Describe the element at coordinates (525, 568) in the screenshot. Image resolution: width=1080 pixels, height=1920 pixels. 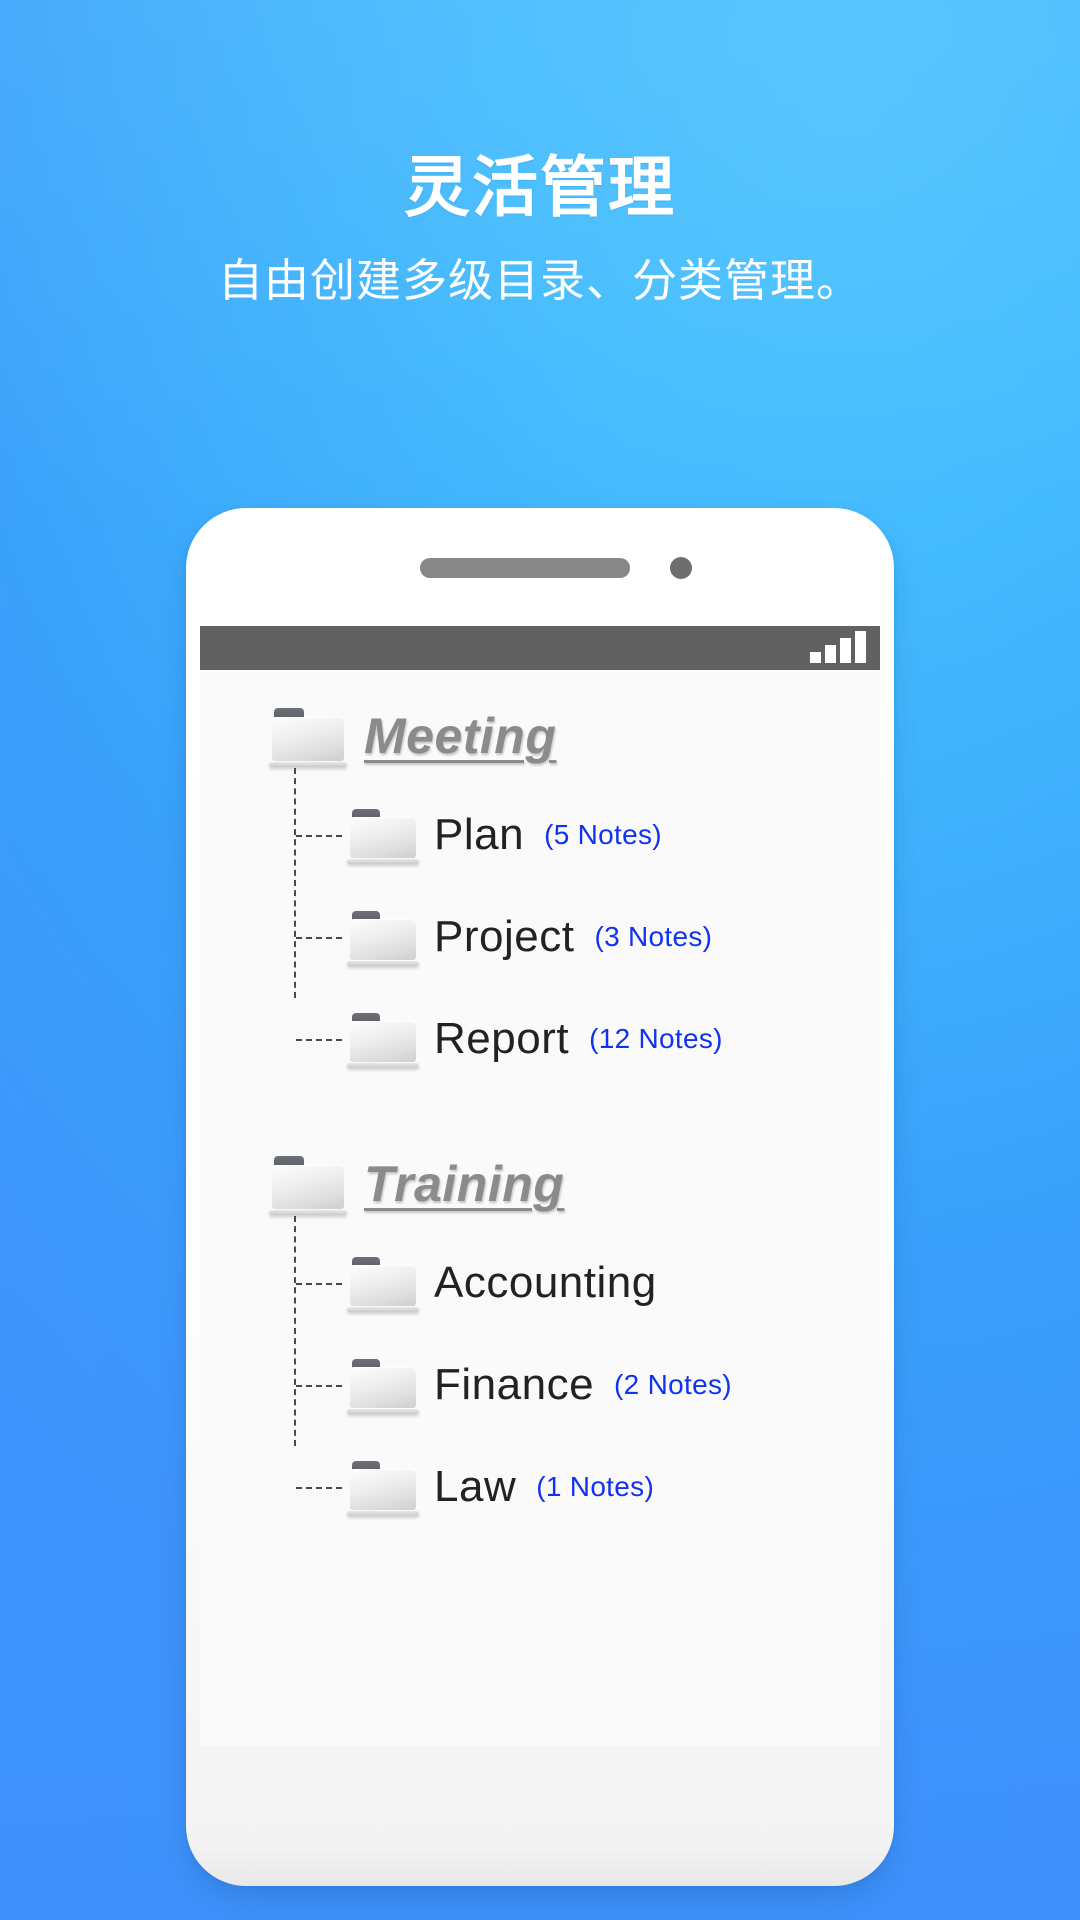
I see `speaker-grille-icon` at that location.